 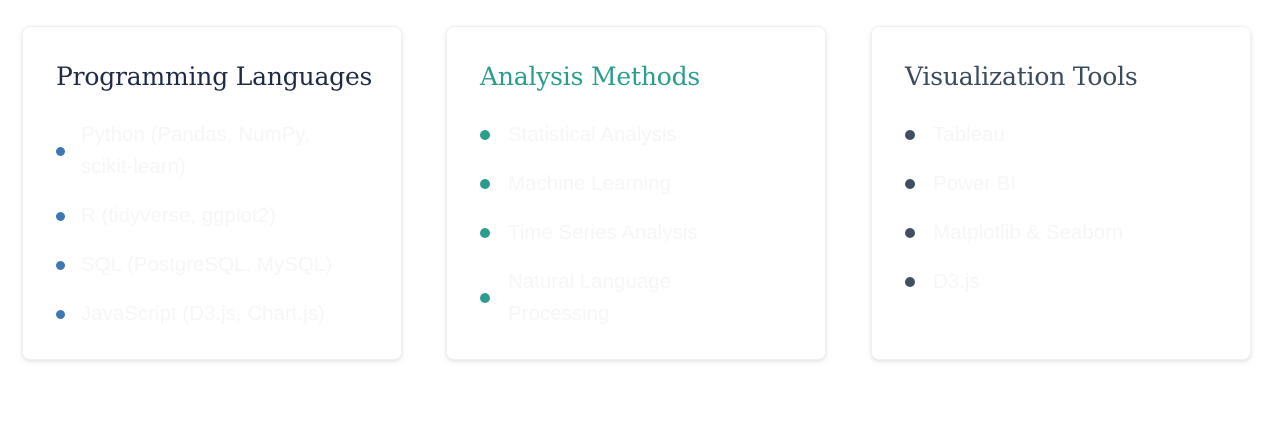 What do you see at coordinates (969, 134) in the screenshot?
I see `list-item-label: Tableau` at bounding box center [969, 134].